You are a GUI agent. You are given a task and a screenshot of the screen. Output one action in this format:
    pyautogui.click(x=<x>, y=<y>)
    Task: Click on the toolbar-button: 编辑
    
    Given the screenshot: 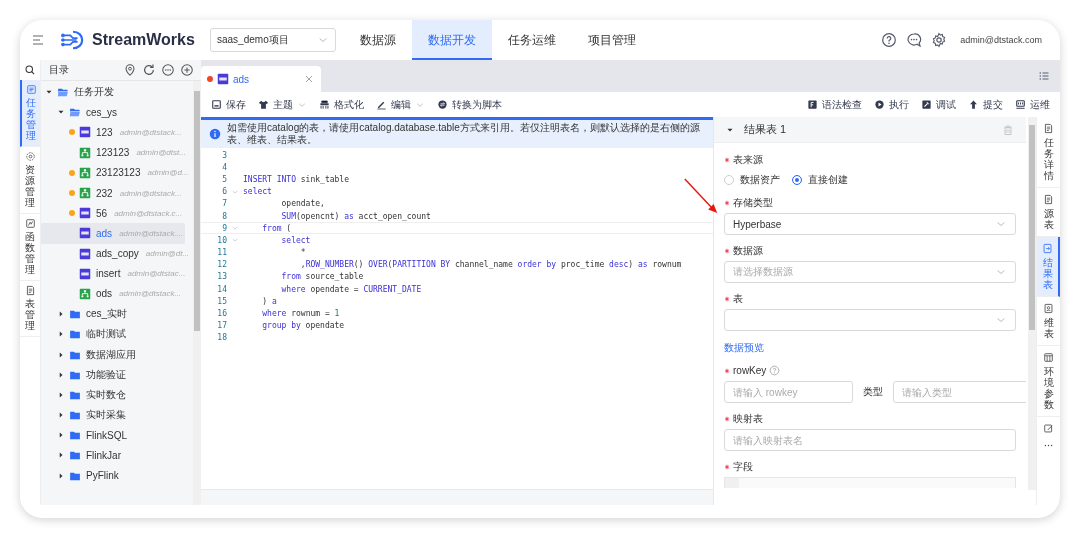 What is the action you would take?
    pyautogui.click(x=400, y=104)
    